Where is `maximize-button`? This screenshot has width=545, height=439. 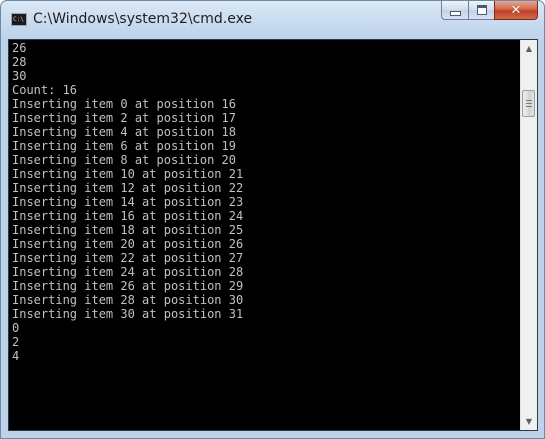
maximize-button is located at coordinates (481, 10).